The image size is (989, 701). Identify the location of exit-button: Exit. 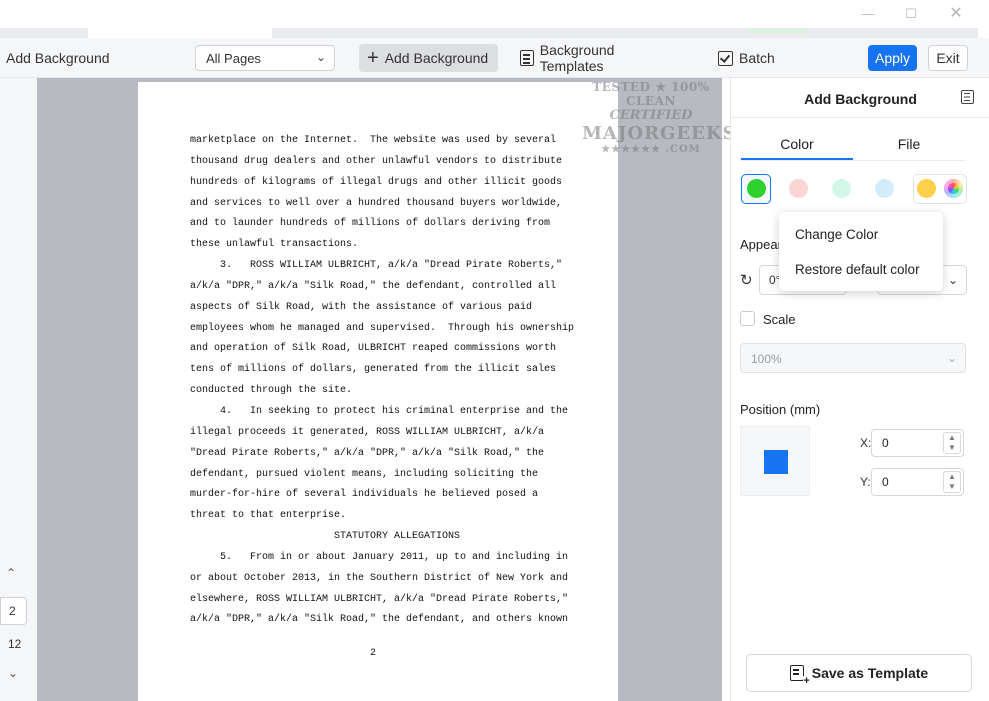
(948, 58).